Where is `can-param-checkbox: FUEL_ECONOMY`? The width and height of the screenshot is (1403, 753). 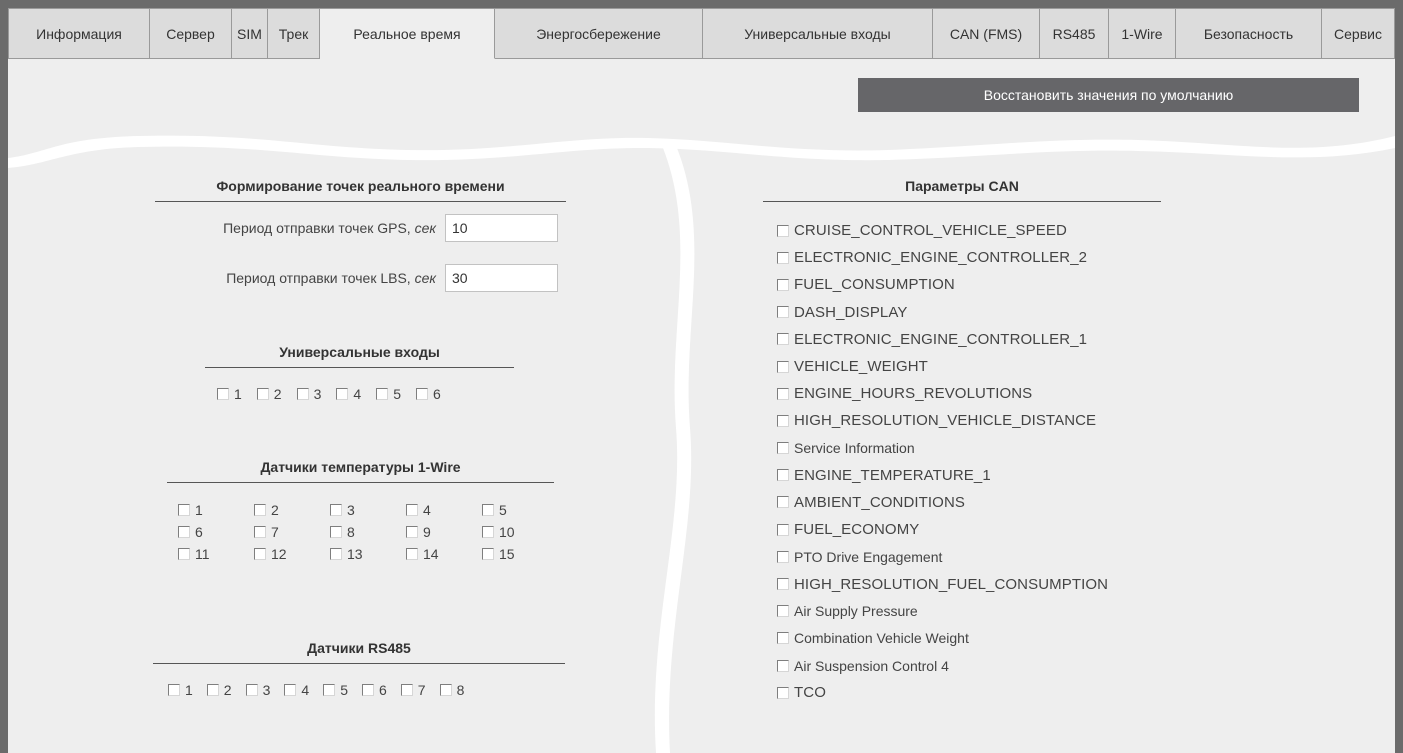 can-param-checkbox: FUEL_ECONOMY is located at coordinates (942, 529).